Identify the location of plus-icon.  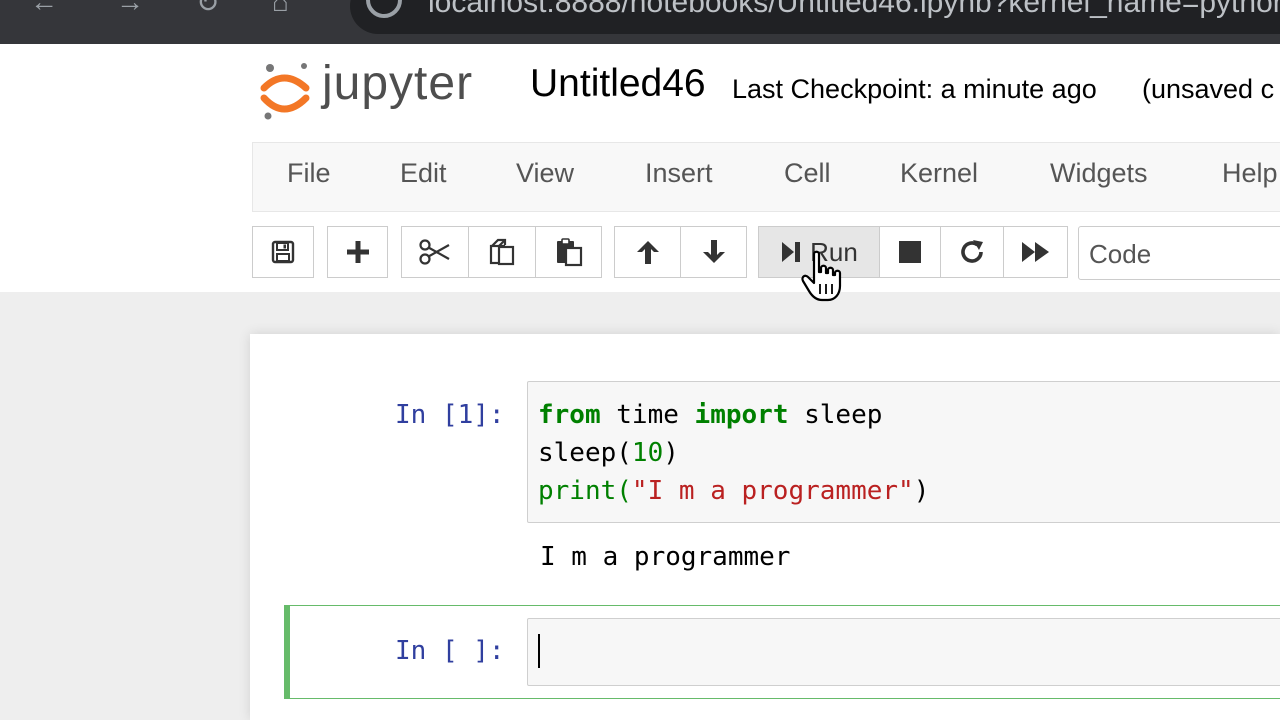
(357, 252).